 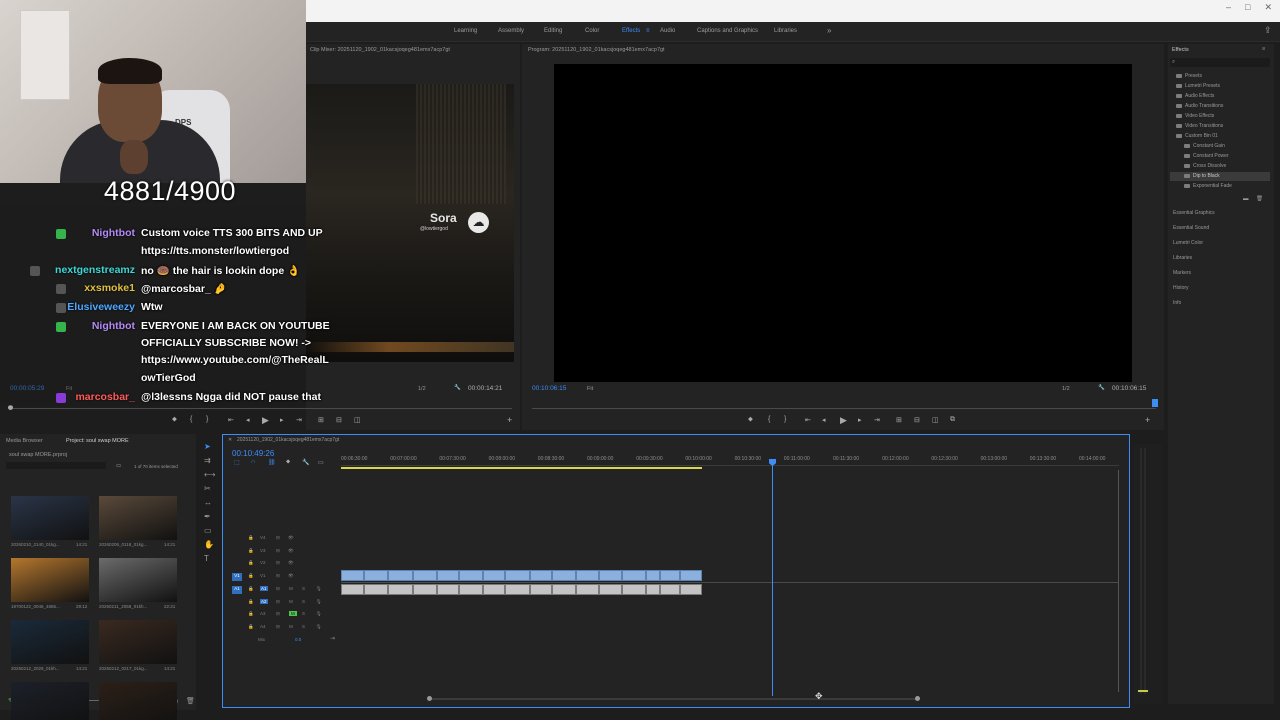 I want to click on maximize-icon: □, so click(x=1247, y=7).